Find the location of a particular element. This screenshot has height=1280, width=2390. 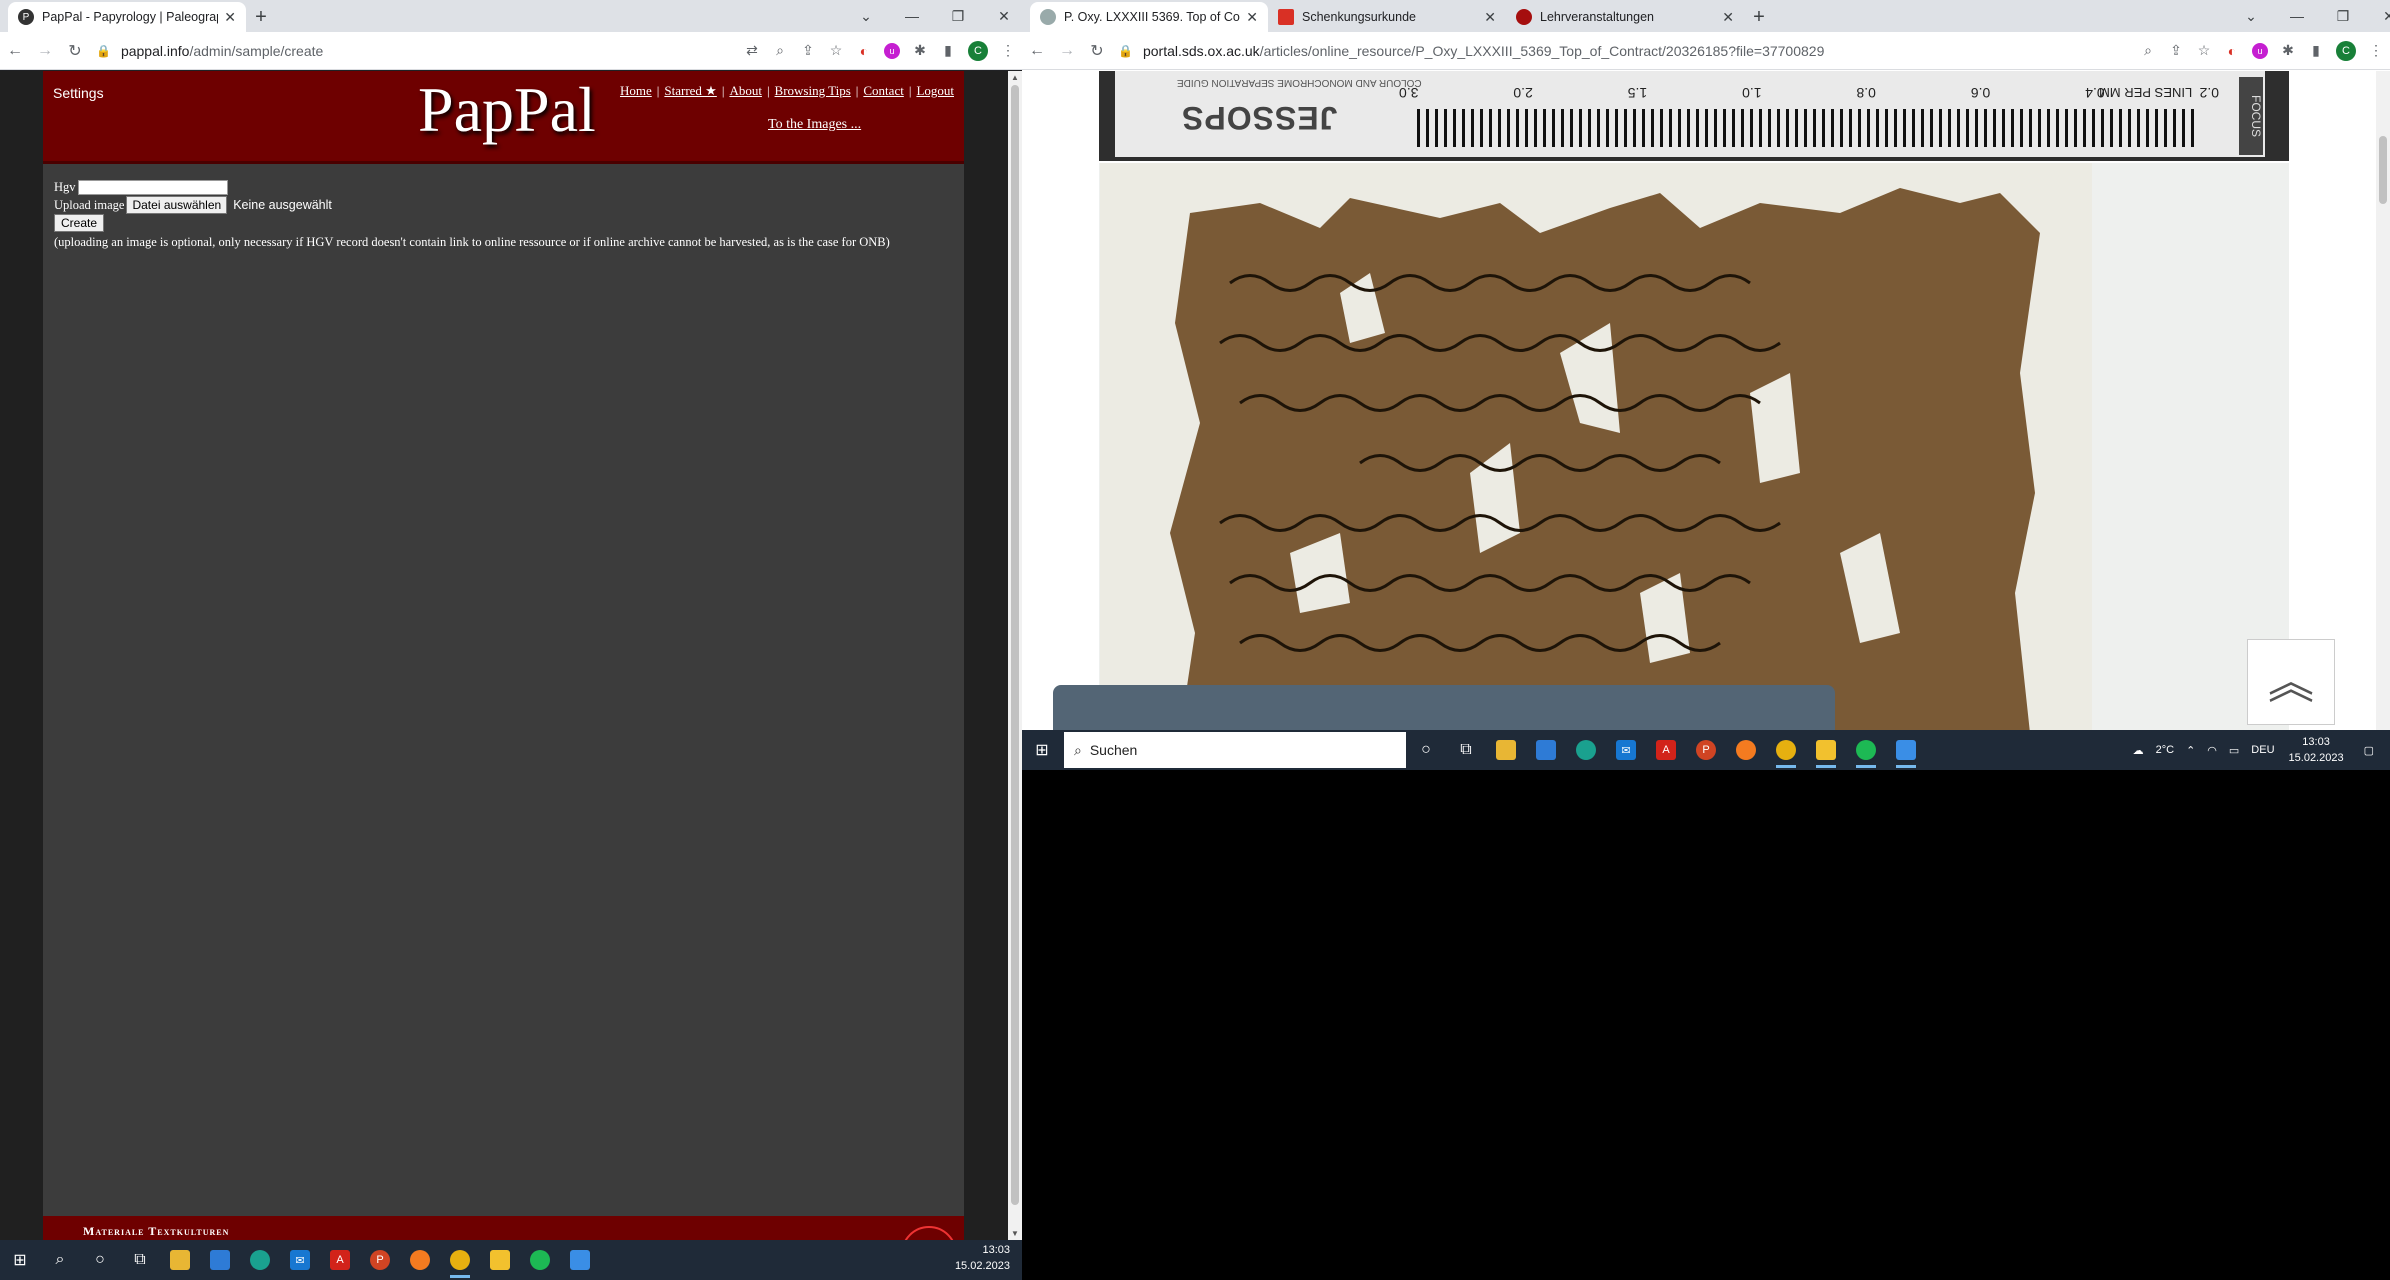

weather-icon: ☁ is located at coordinates (2138, 750).